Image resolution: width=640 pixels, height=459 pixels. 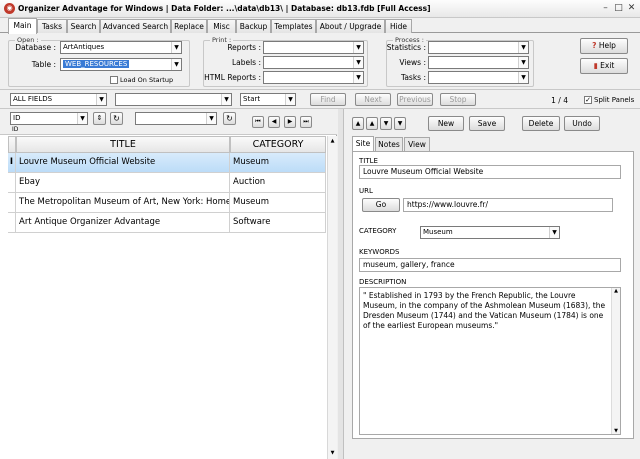 What do you see at coordinates (341, 284) in the screenshot?
I see `split-panel-divider` at bounding box center [341, 284].